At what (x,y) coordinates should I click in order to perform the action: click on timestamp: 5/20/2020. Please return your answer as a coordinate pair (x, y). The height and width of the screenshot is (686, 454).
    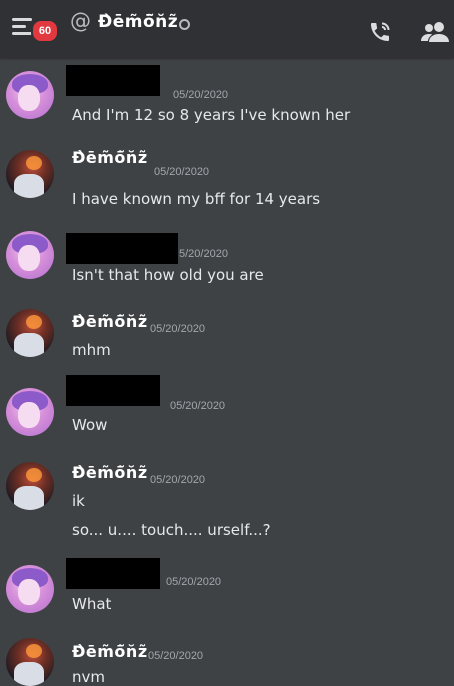
    Looking at the image, I should click on (203, 254).